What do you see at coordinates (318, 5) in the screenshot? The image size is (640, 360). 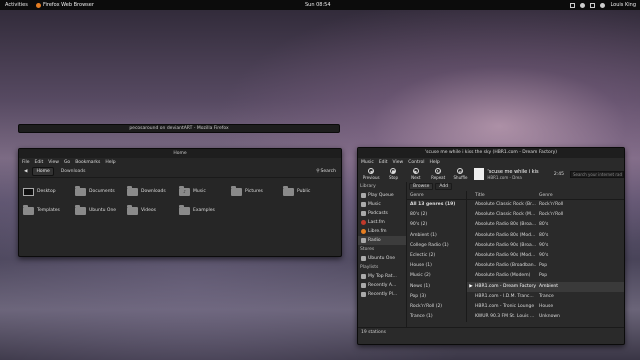 I see `clock: Sun 08:54` at bounding box center [318, 5].